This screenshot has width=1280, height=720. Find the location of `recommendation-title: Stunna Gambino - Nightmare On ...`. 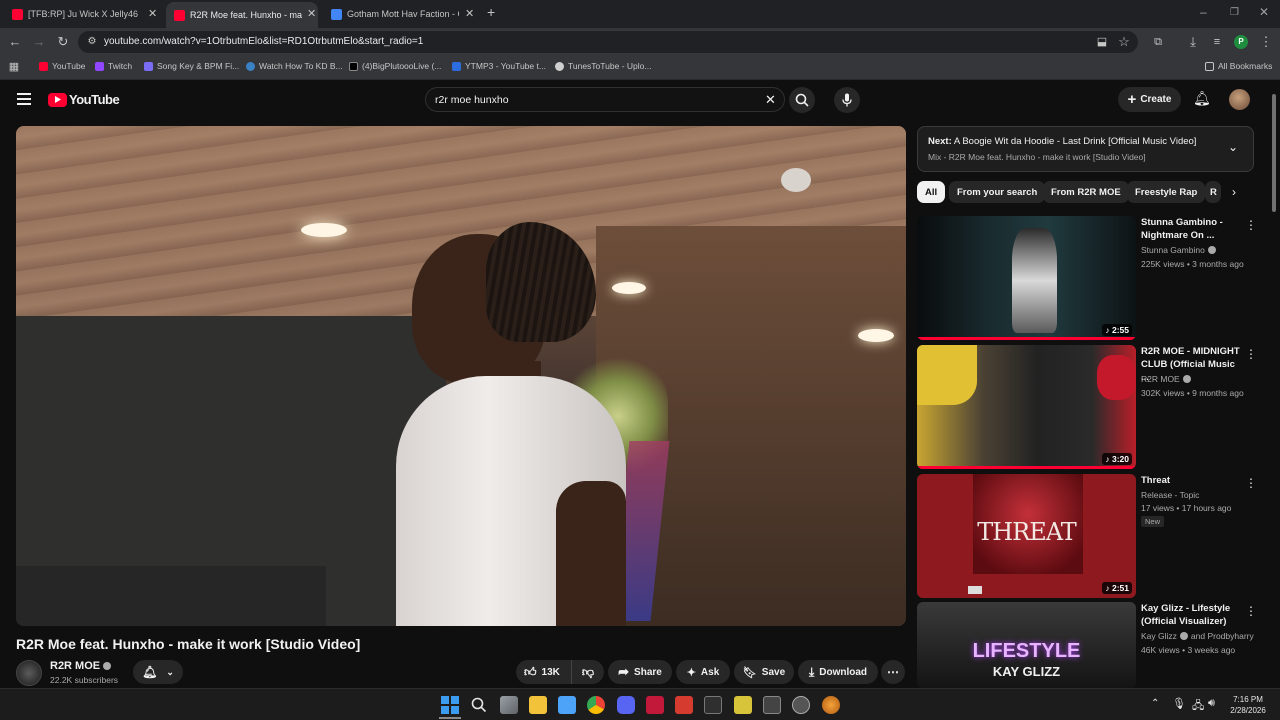

recommendation-title: Stunna Gambino - Nightmare On ... is located at coordinates (1191, 229).